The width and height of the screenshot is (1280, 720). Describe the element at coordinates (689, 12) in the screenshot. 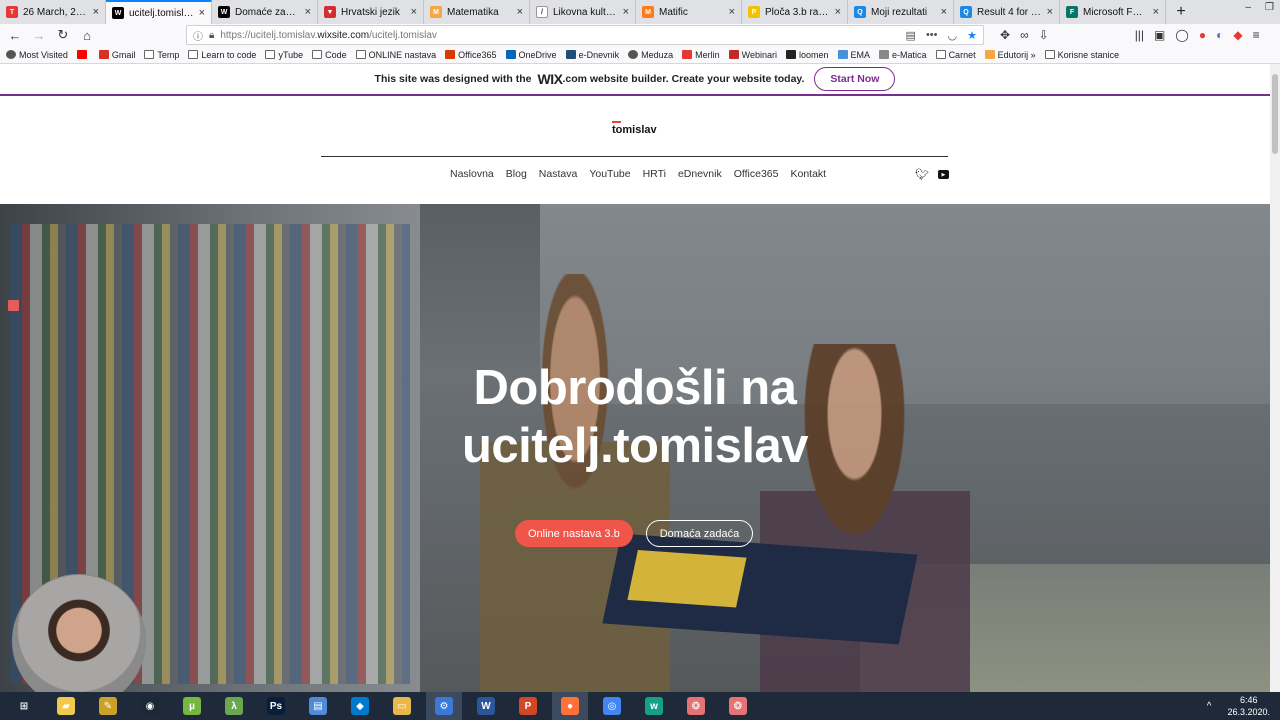

I see `tab-6: M Matific ×` at that location.